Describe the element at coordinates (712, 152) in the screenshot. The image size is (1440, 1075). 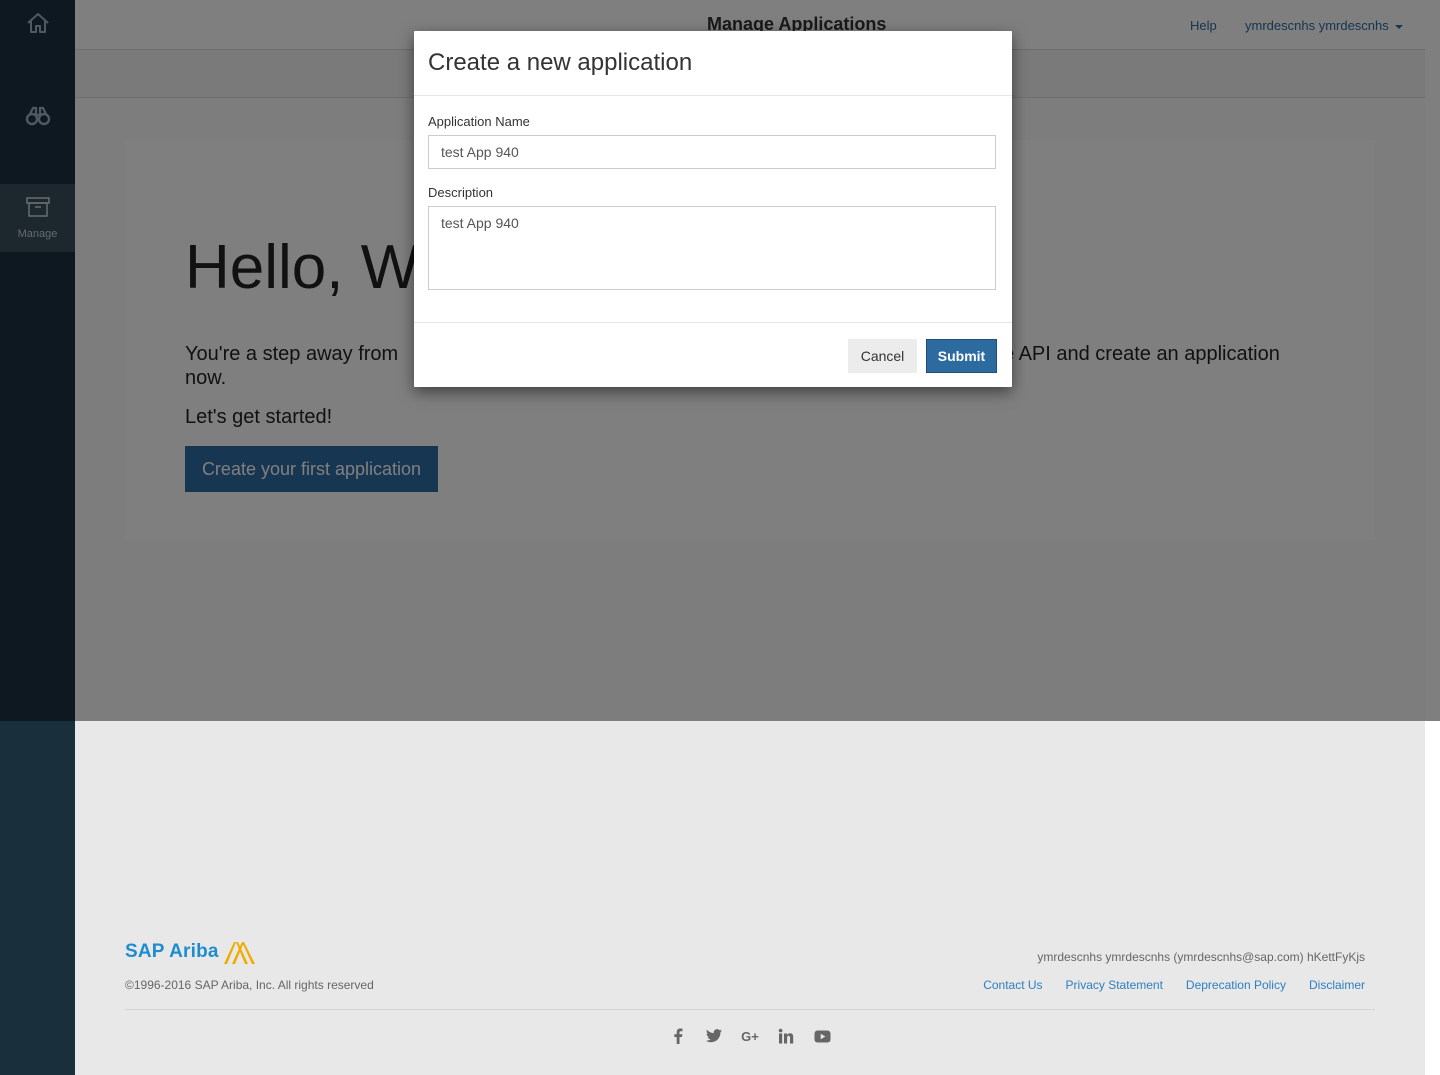
I see `application-name-input` at that location.